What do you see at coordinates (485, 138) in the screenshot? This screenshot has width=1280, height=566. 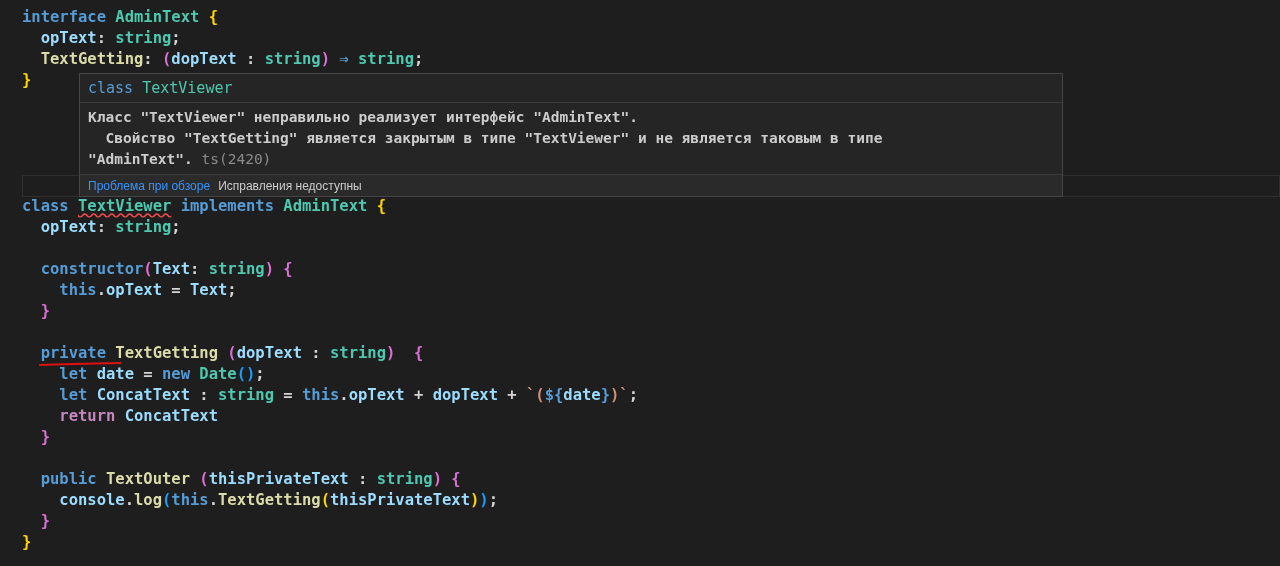 I see `error-message: Класс "TextViewer" неправильно реализует интерфейс "AdminText". Свойство "TextGetting" является закрытым в типе "TextViewer" и не является таковым в типе "AdminText". ts(2420)` at bounding box center [485, 138].